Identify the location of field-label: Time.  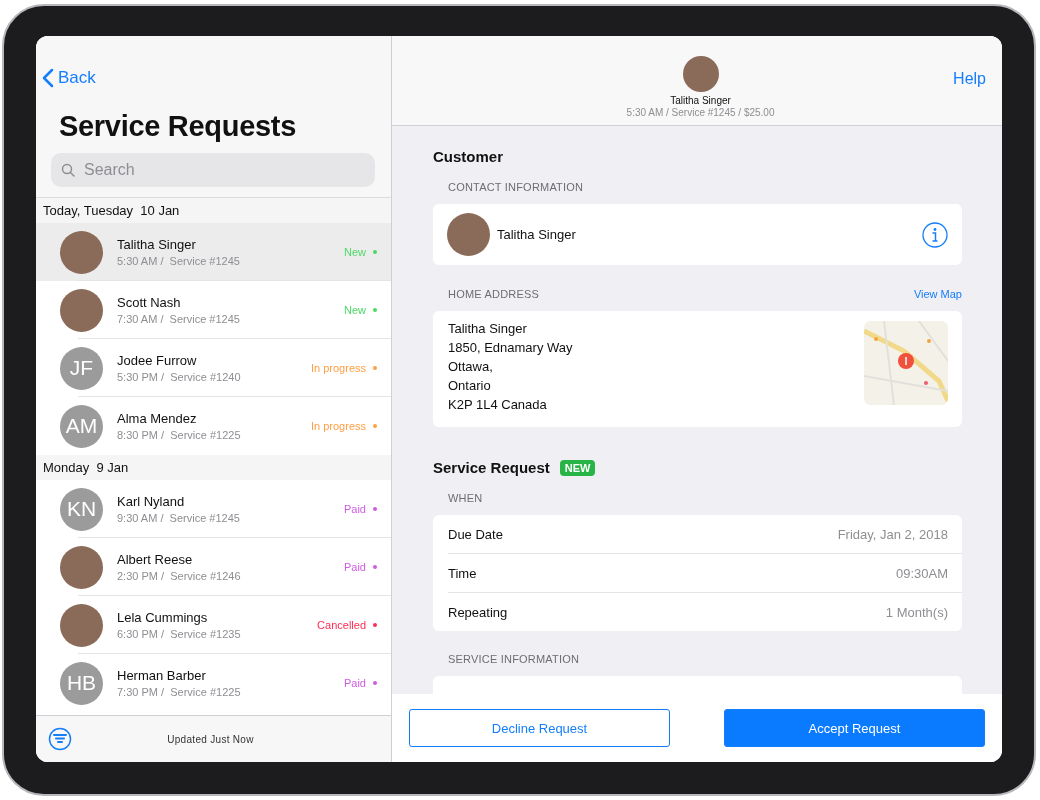
(462, 573).